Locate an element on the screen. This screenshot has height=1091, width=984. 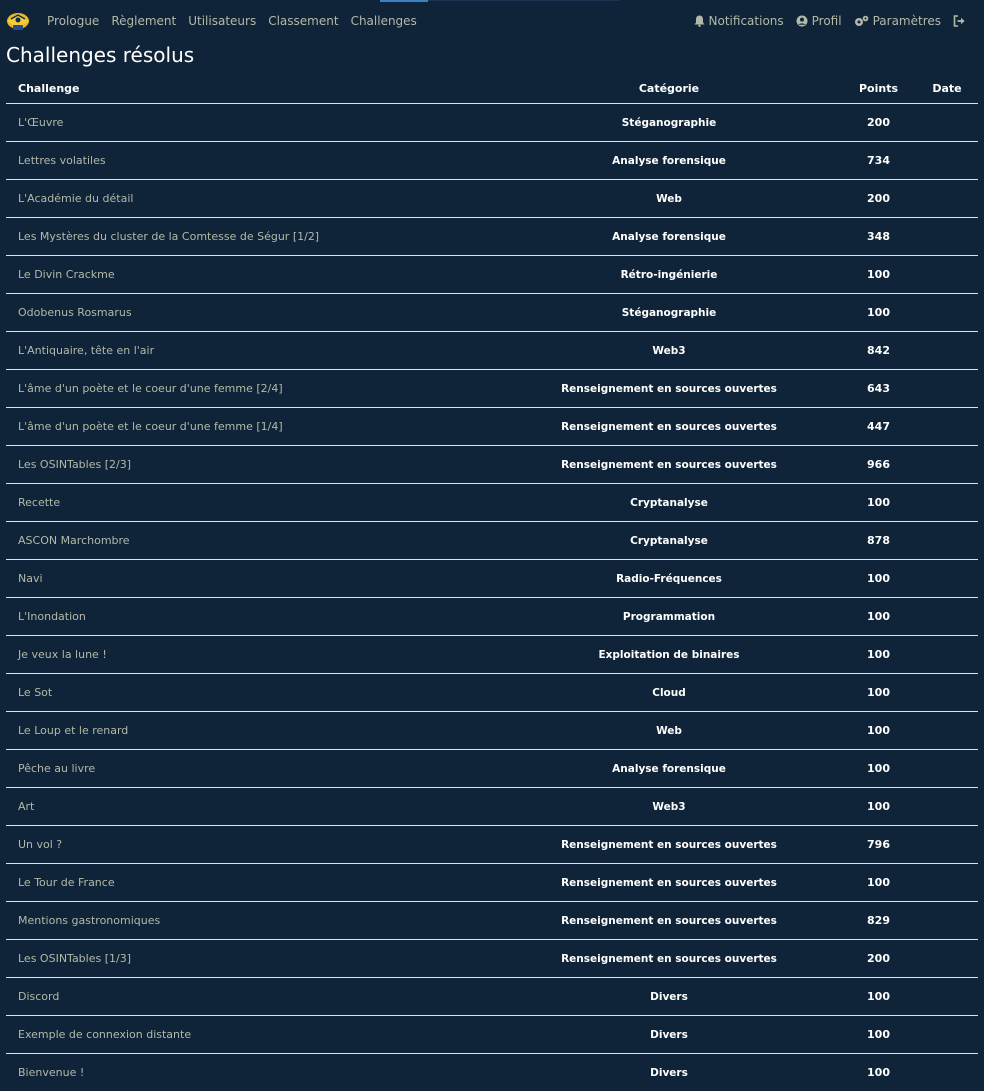
points-cell: 200 is located at coordinates (878, 959).